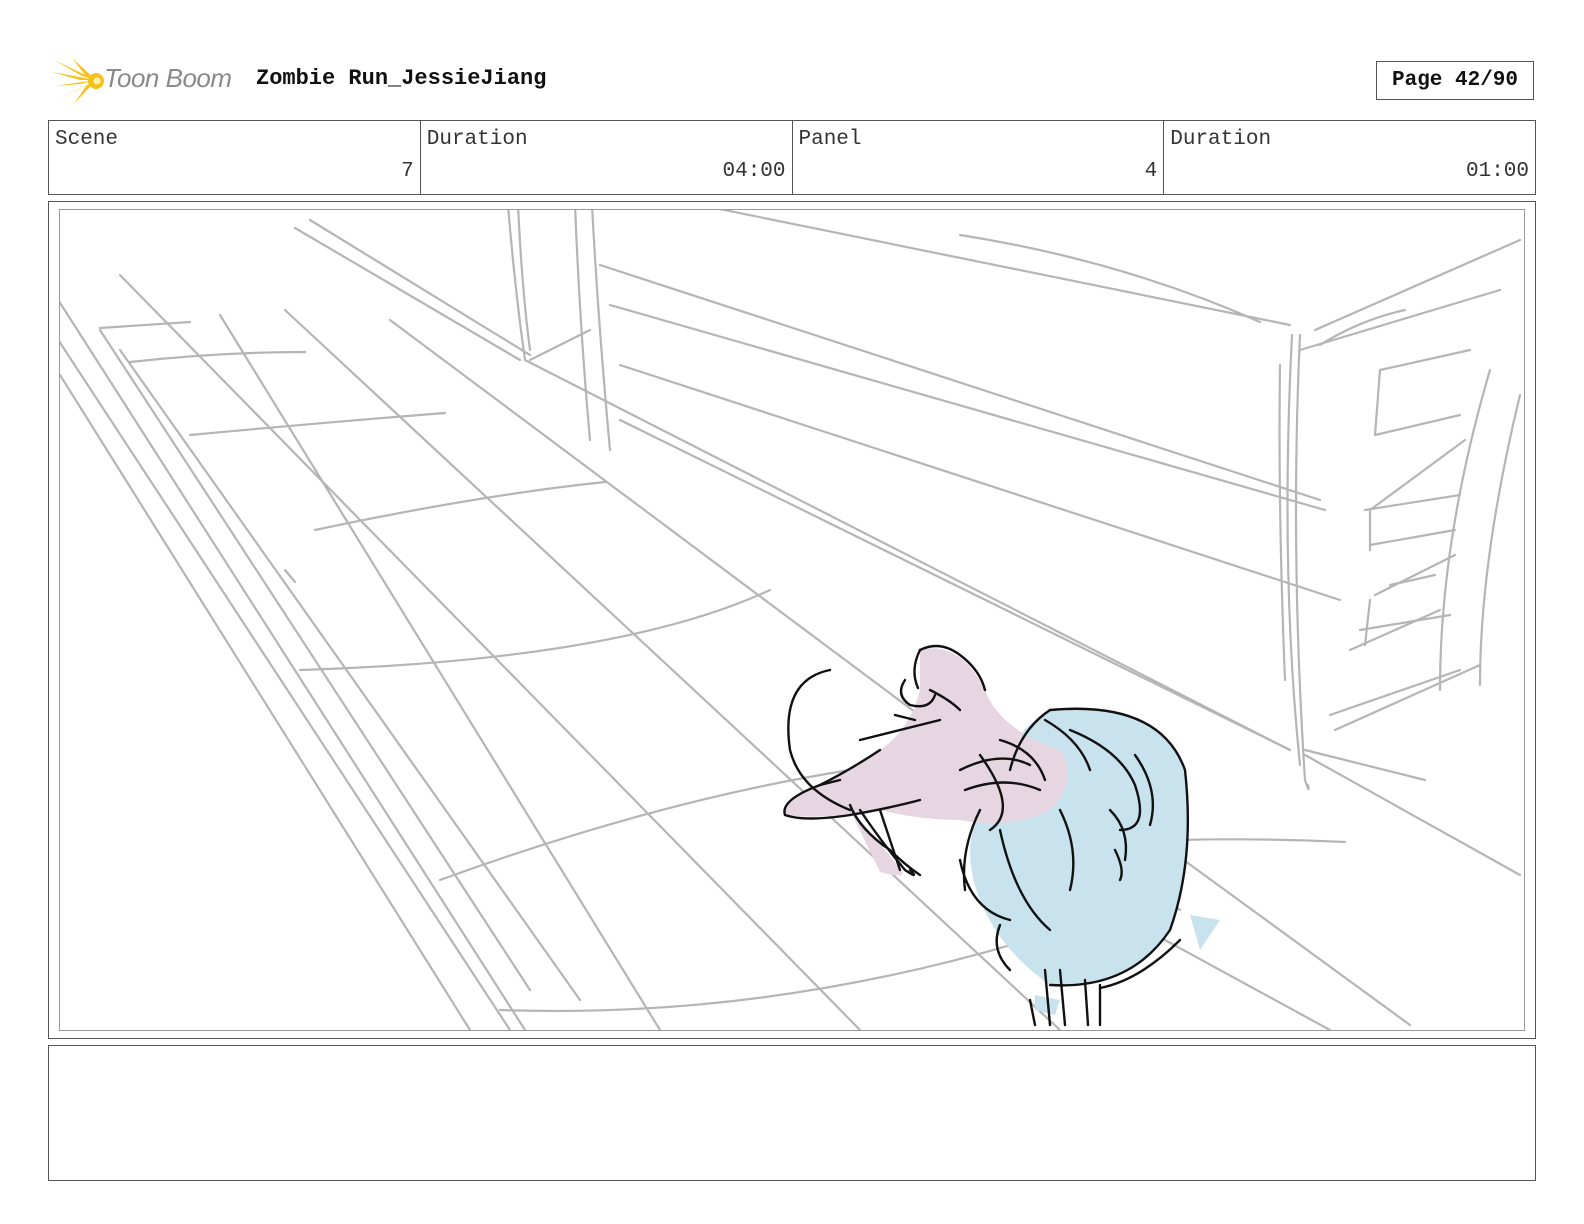 The image size is (1584, 1224). What do you see at coordinates (1497, 171) in the screenshot?
I see `panel-duration-value: 01:00` at bounding box center [1497, 171].